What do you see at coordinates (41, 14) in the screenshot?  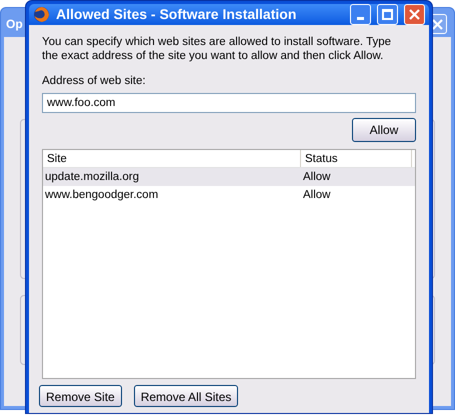 I see `globe-icon` at bounding box center [41, 14].